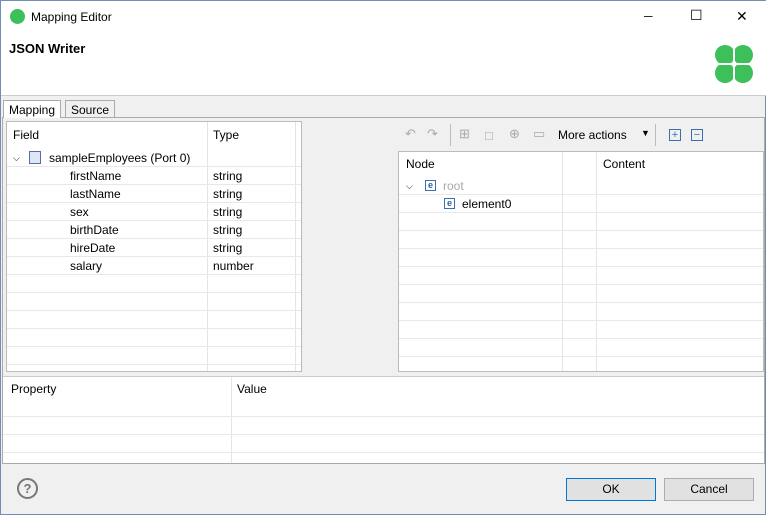  What do you see at coordinates (120, 158) in the screenshot?
I see `port-label: sampleEmployees (Port 0)` at bounding box center [120, 158].